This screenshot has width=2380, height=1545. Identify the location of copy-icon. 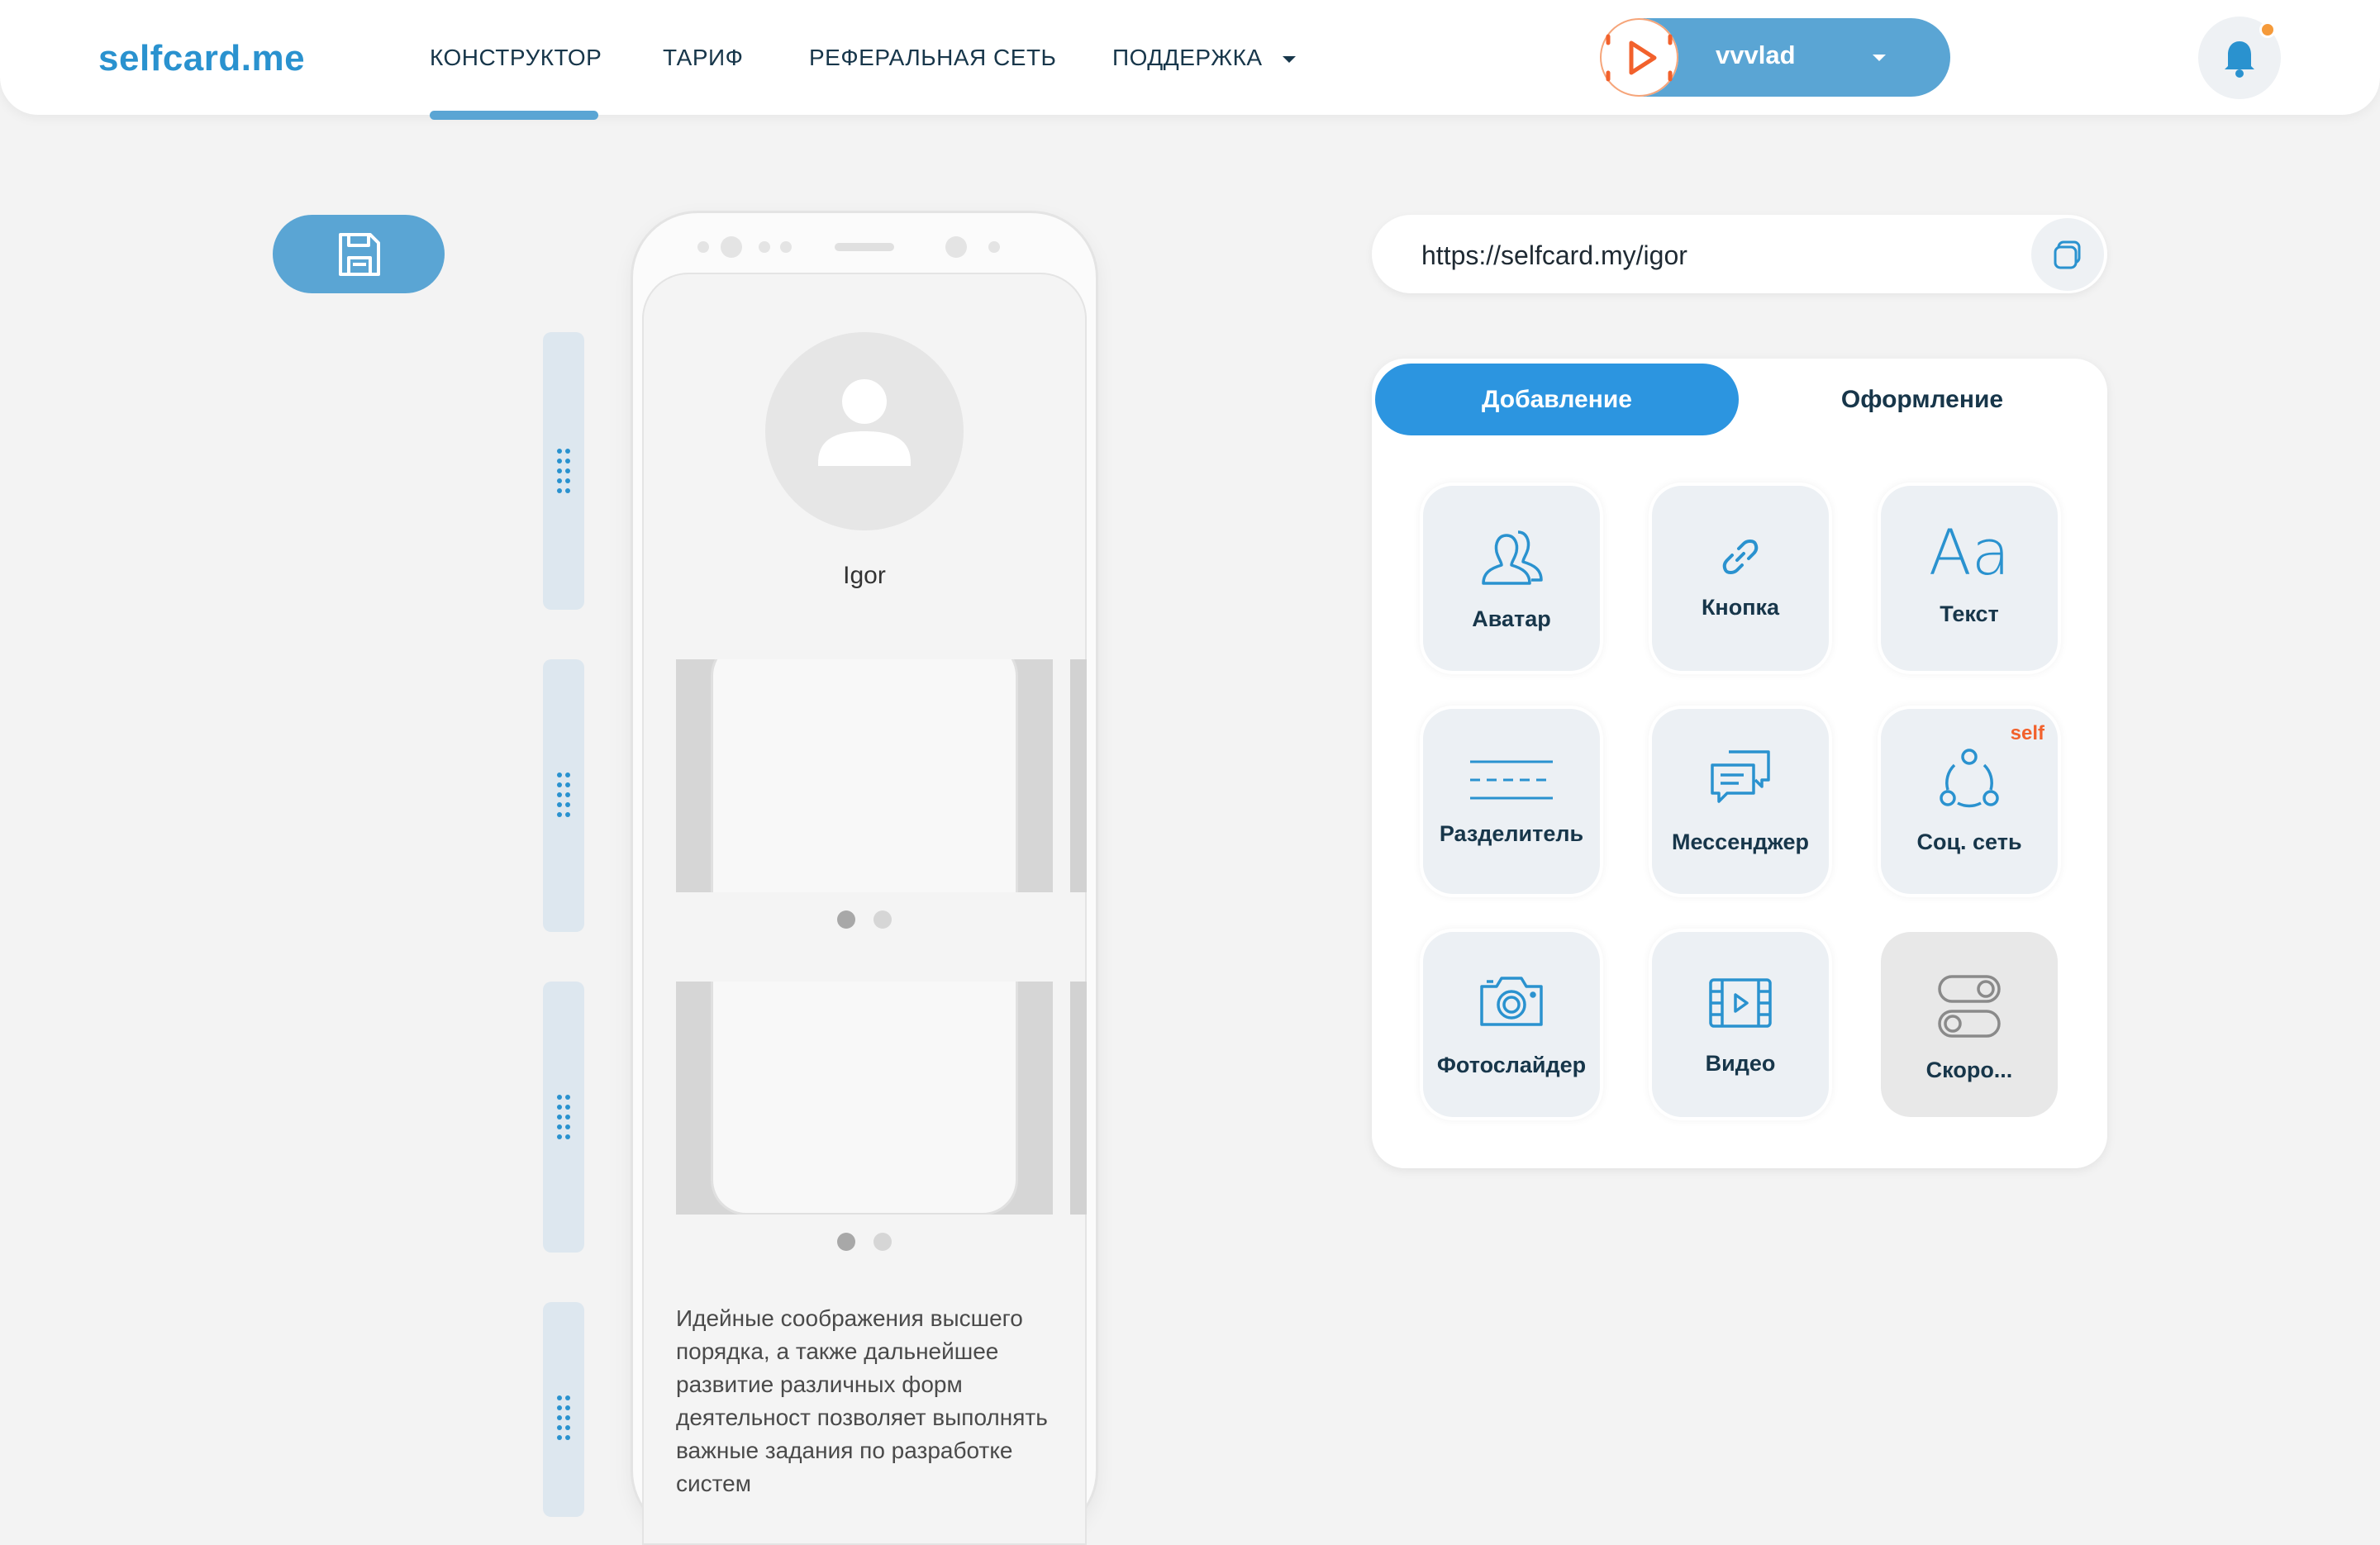
(2067, 254).